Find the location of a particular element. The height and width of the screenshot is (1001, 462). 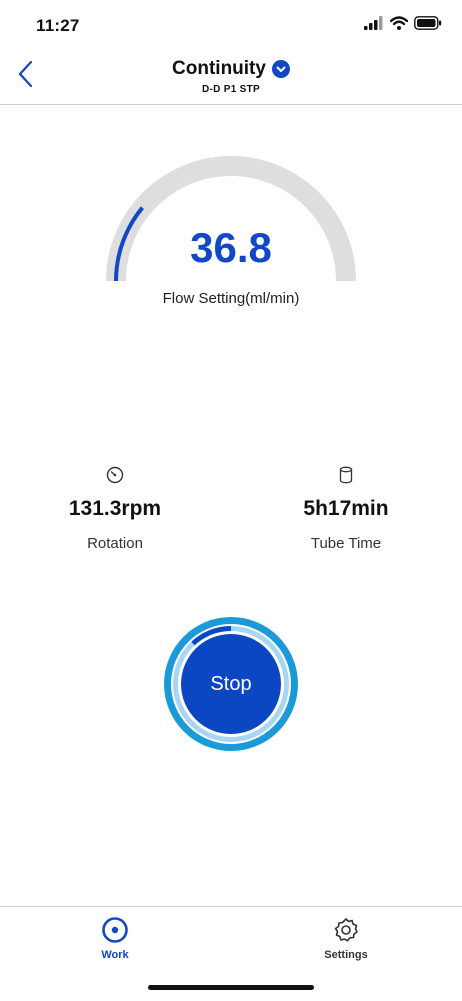

flow-label: Flow Setting(ml/min) is located at coordinates (231, 298).